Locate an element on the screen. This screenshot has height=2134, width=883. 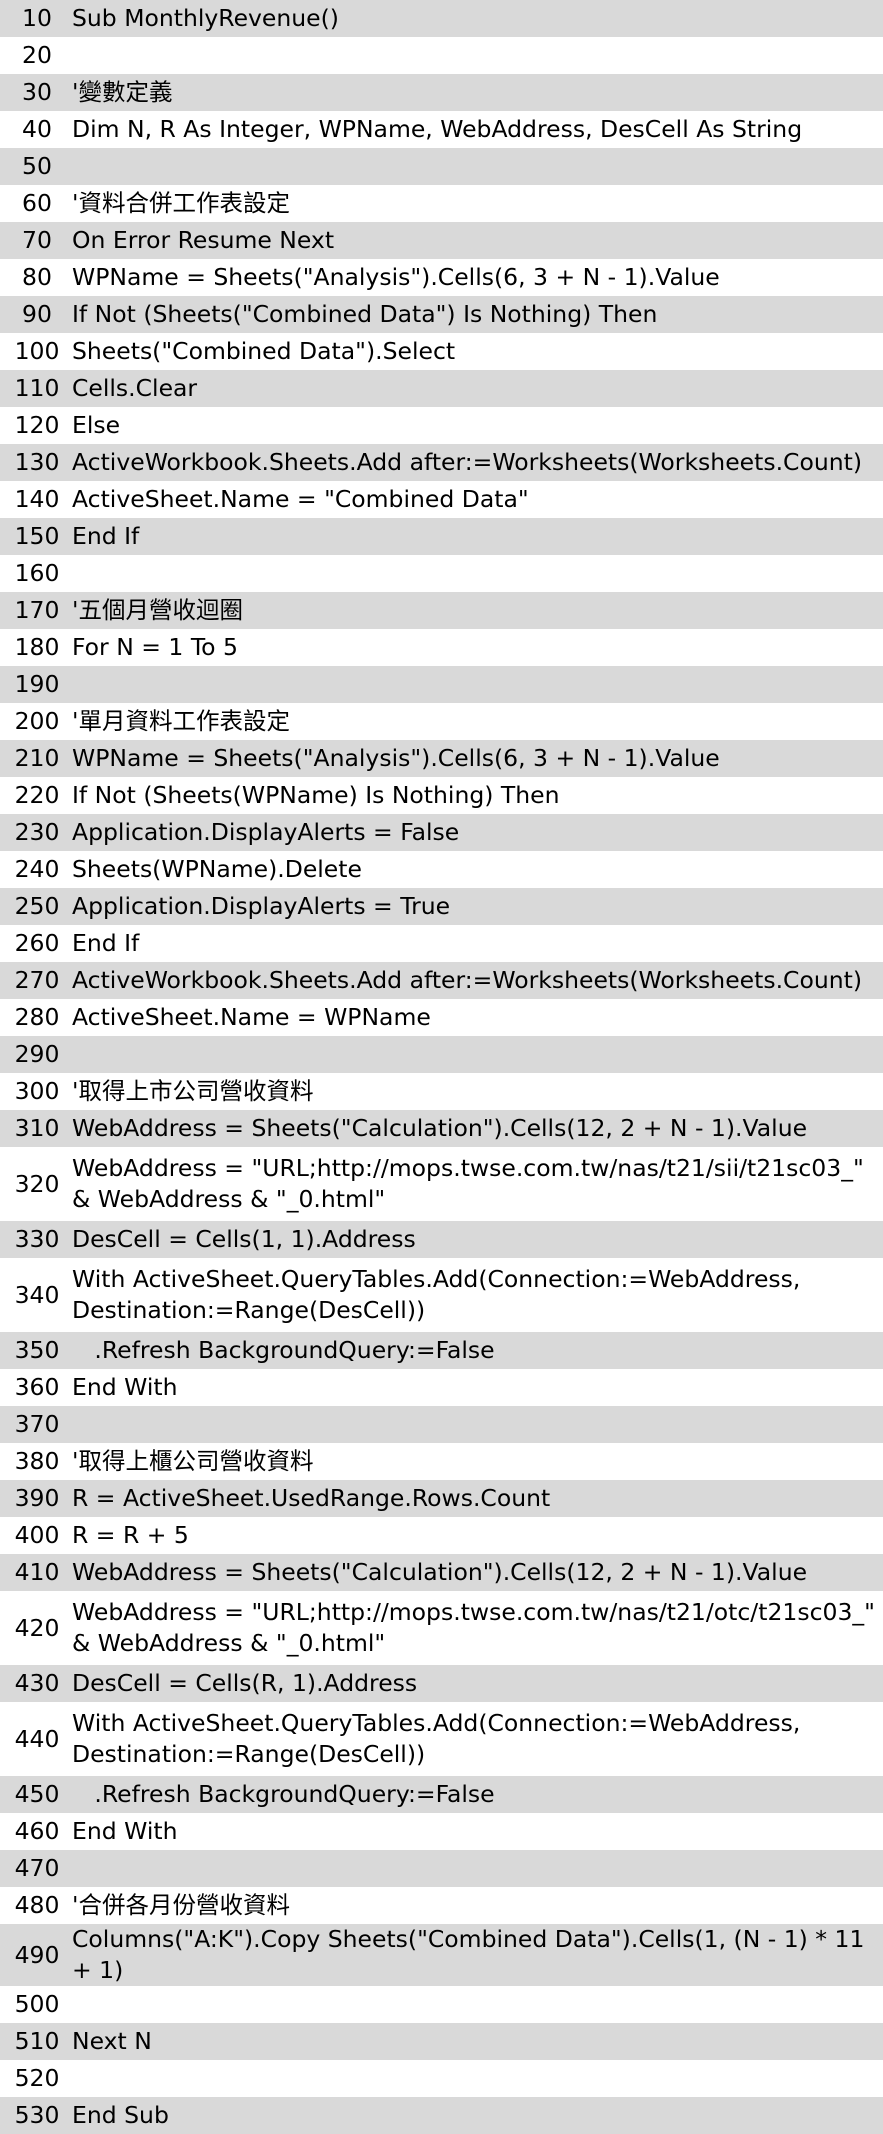
line-number: 520 is located at coordinates (37, 2078).